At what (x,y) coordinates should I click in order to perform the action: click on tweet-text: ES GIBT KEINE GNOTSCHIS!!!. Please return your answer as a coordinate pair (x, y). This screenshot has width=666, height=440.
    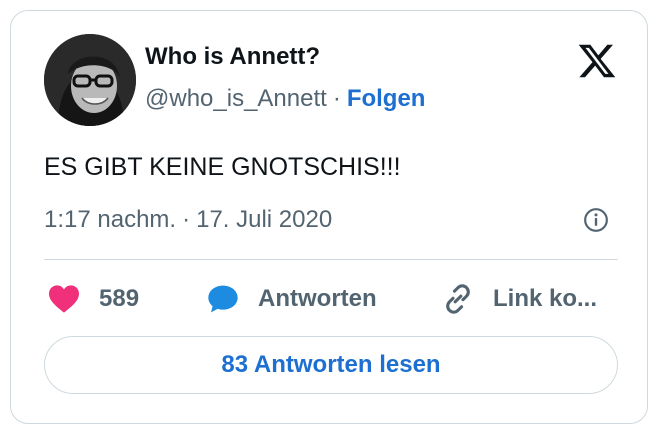
    Looking at the image, I should click on (222, 167).